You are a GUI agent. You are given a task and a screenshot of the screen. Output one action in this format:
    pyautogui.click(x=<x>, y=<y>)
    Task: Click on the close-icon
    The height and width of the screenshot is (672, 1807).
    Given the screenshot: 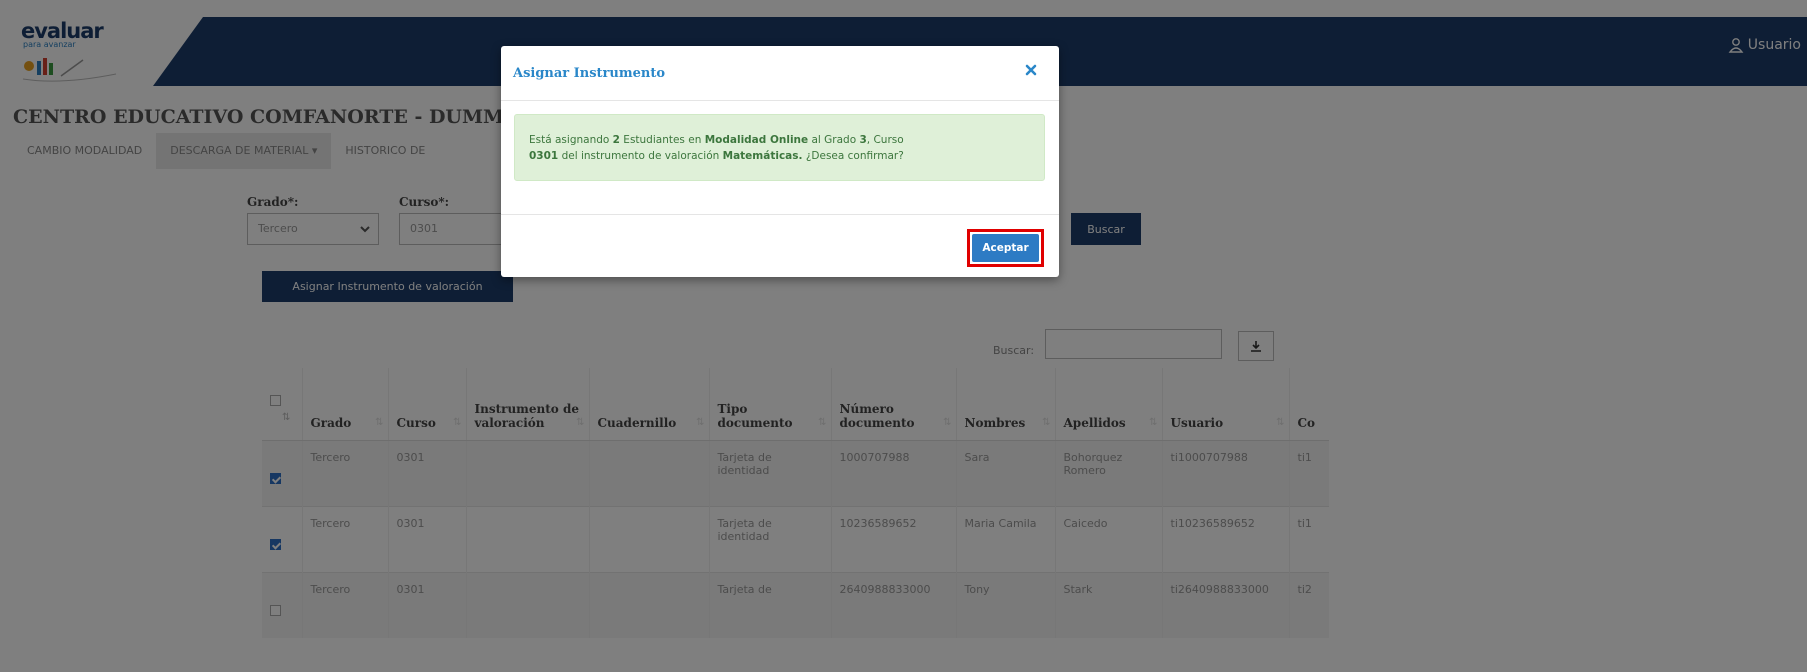 What is the action you would take?
    pyautogui.click(x=1031, y=70)
    